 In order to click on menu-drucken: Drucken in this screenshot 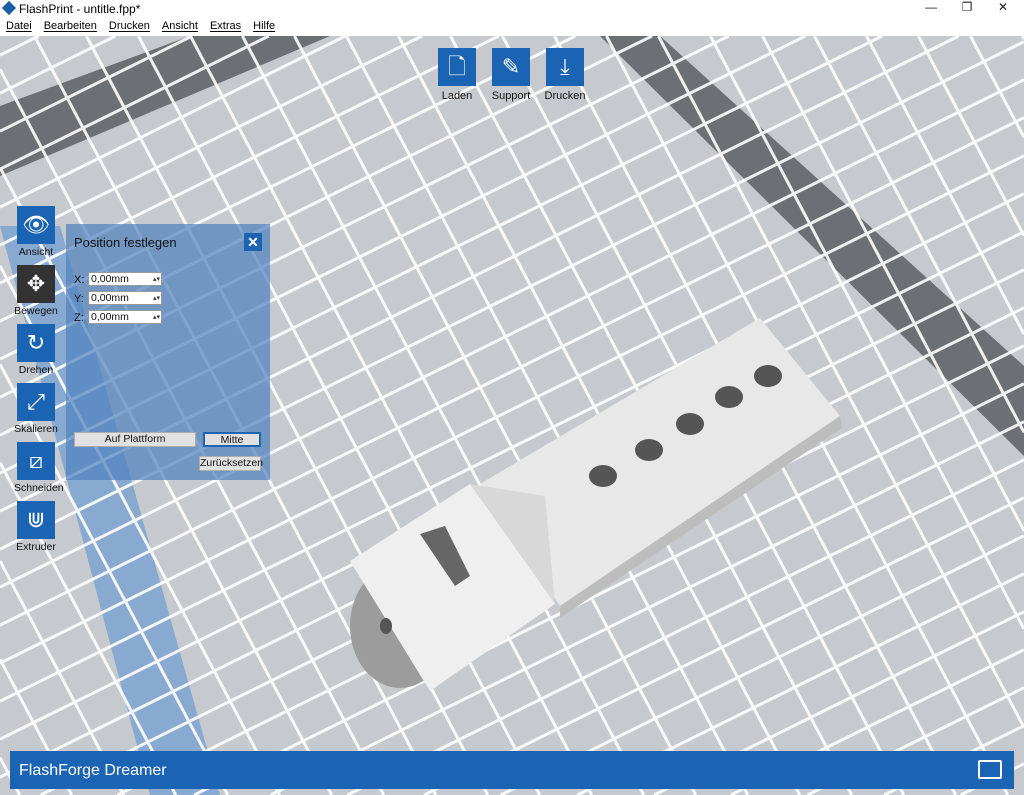, I will do `click(129, 26)`.